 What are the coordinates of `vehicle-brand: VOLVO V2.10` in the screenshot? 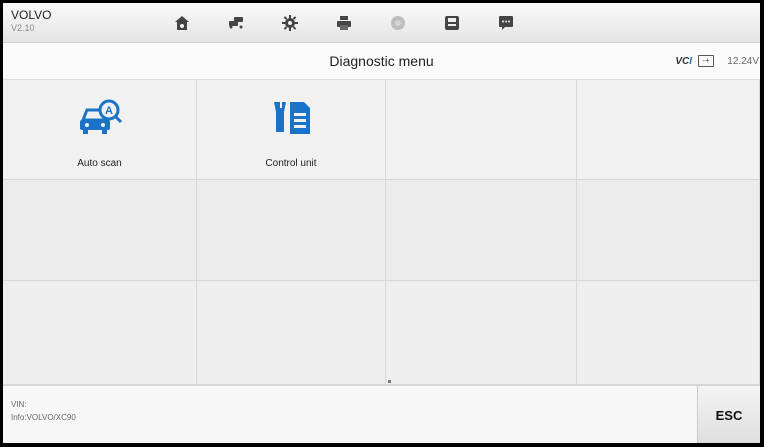 It's located at (31, 21).